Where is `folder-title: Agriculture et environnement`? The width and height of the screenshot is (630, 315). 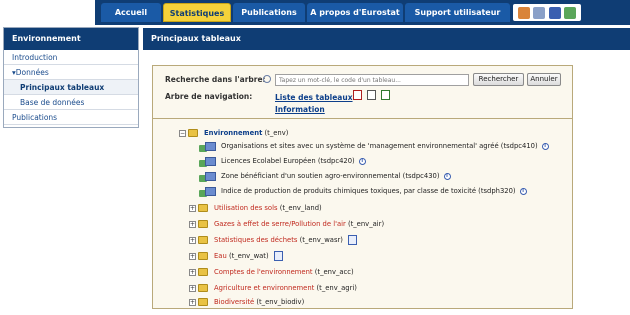
folder-title: Agriculture et environnement is located at coordinates (264, 288).